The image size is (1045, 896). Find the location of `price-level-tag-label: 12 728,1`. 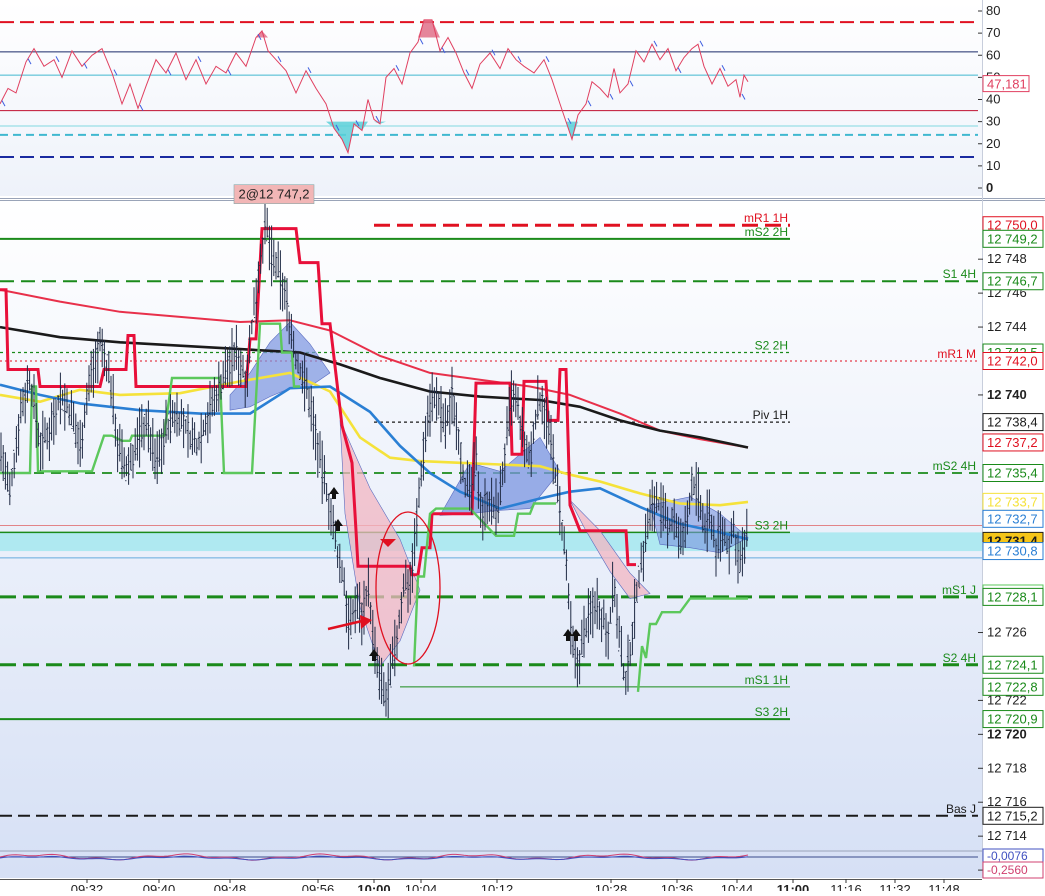

price-level-tag-label: 12 728,1 is located at coordinates (1012, 596).